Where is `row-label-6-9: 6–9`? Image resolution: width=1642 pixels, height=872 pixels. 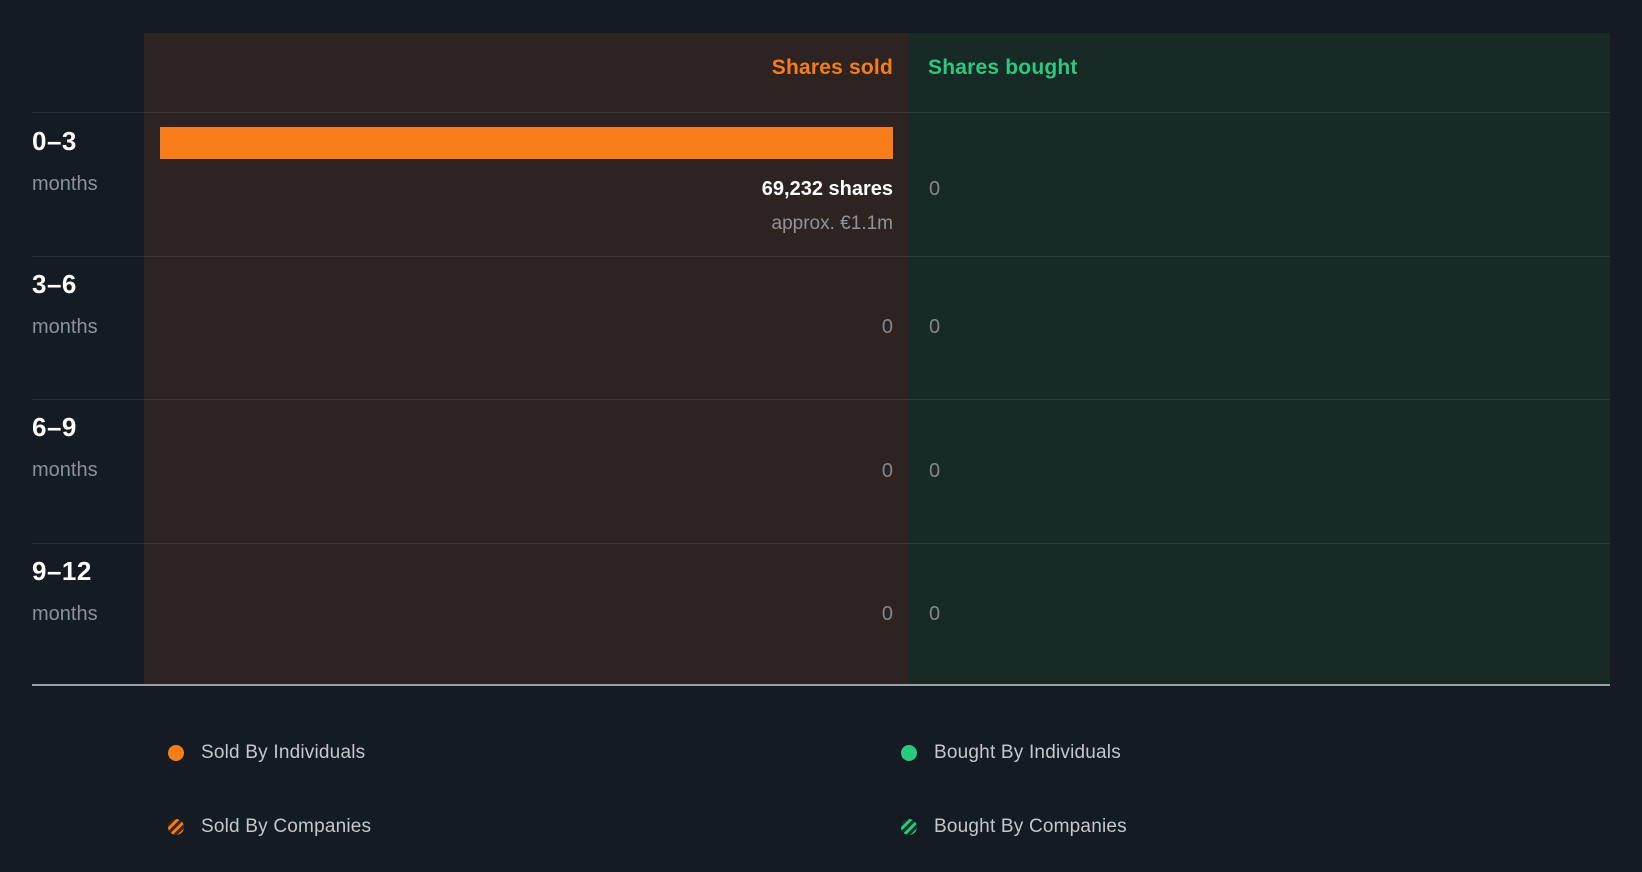 row-label-6-9: 6–9 is located at coordinates (54, 427).